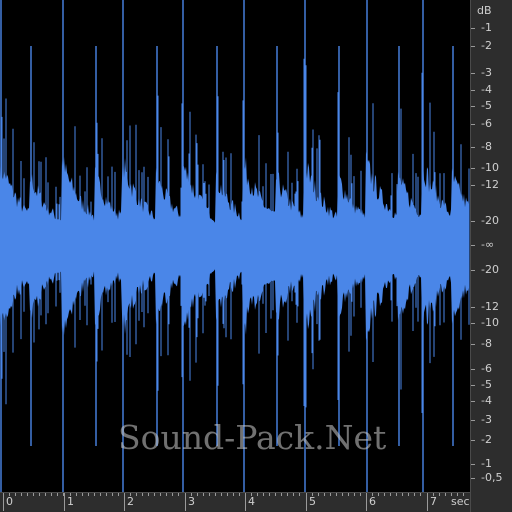 Image resolution: width=512 pixels, height=512 pixels. I want to click on db-unit-label: dB, so click(484, 10).